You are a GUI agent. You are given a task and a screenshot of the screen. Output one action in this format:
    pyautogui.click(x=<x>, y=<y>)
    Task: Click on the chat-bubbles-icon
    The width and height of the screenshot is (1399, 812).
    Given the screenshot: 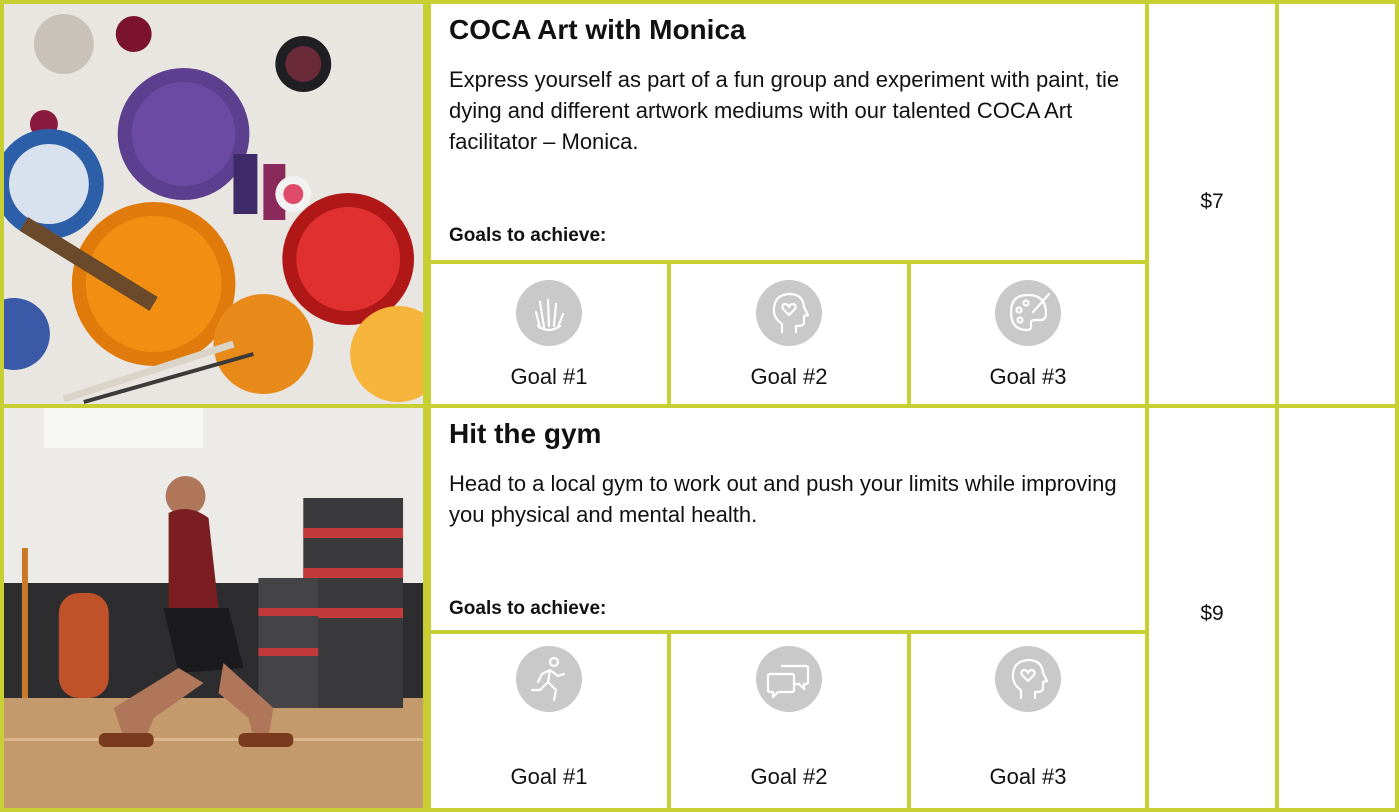 What is the action you would take?
    pyautogui.click(x=789, y=679)
    